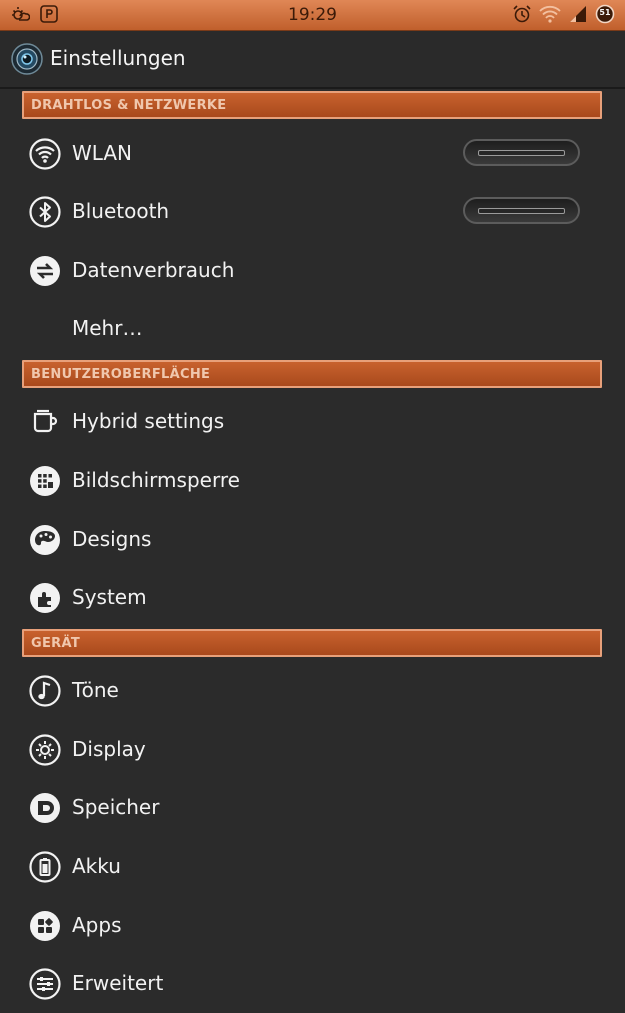  What do you see at coordinates (45, 598) in the screenshot?
I see `puzzle-icon` at bounding box center [45, 598].